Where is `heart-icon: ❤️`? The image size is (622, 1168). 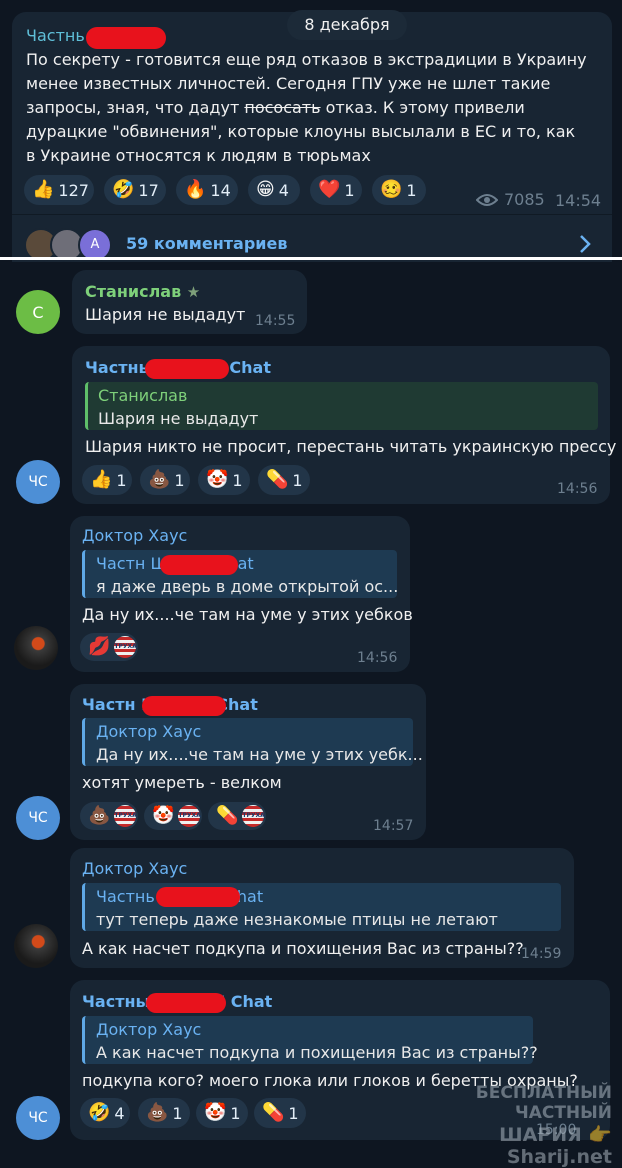
heart-icon: ❤️ is located at coordinates (329, 189).